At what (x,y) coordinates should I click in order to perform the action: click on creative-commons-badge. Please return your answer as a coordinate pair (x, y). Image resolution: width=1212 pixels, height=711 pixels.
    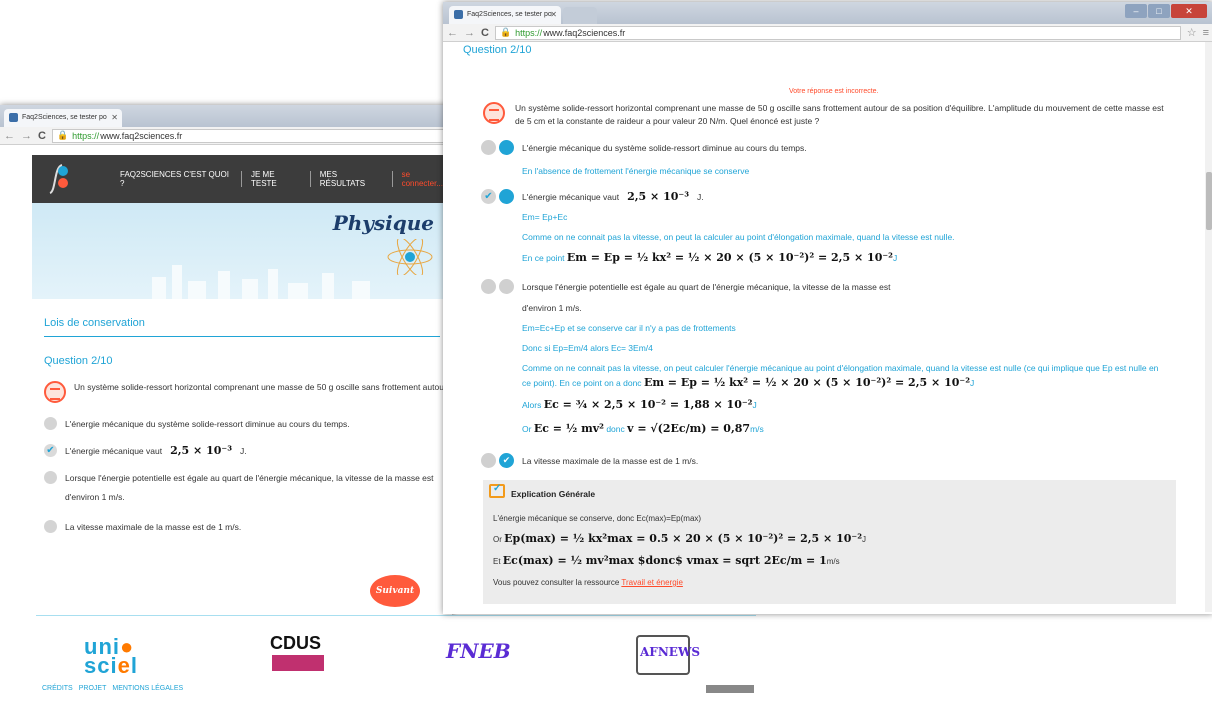
    Looking at the image, I should click on (730, 689).